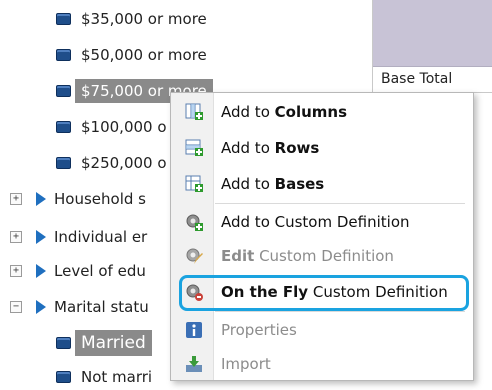 This screenshot has width=492, height=390. Describe the element at coordinates (100, 199) in the screenshot. I see `tree-folder-label: Household s` at that location.